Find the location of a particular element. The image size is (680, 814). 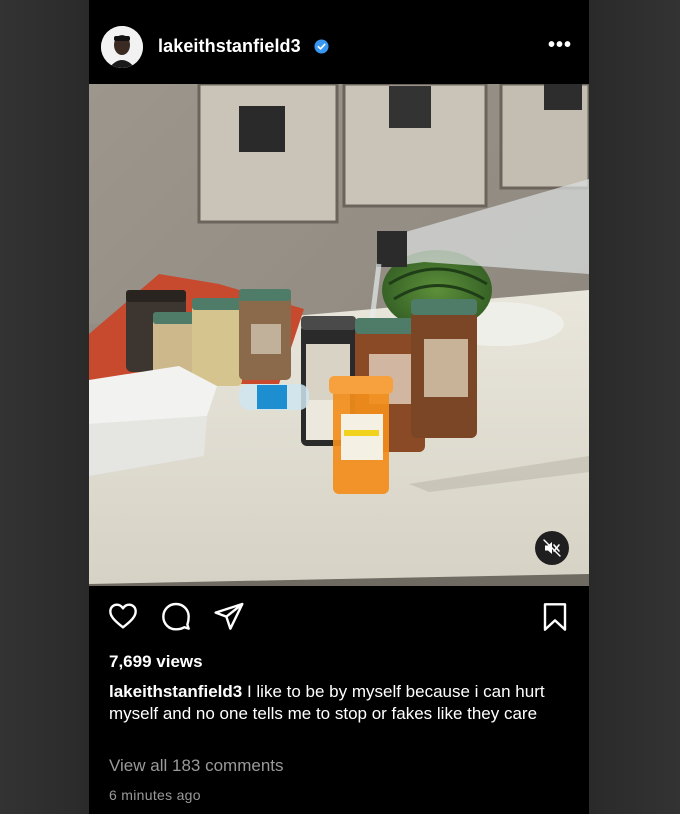

post-username: lakeithstanfield3 is located at coordinates (229, 46).